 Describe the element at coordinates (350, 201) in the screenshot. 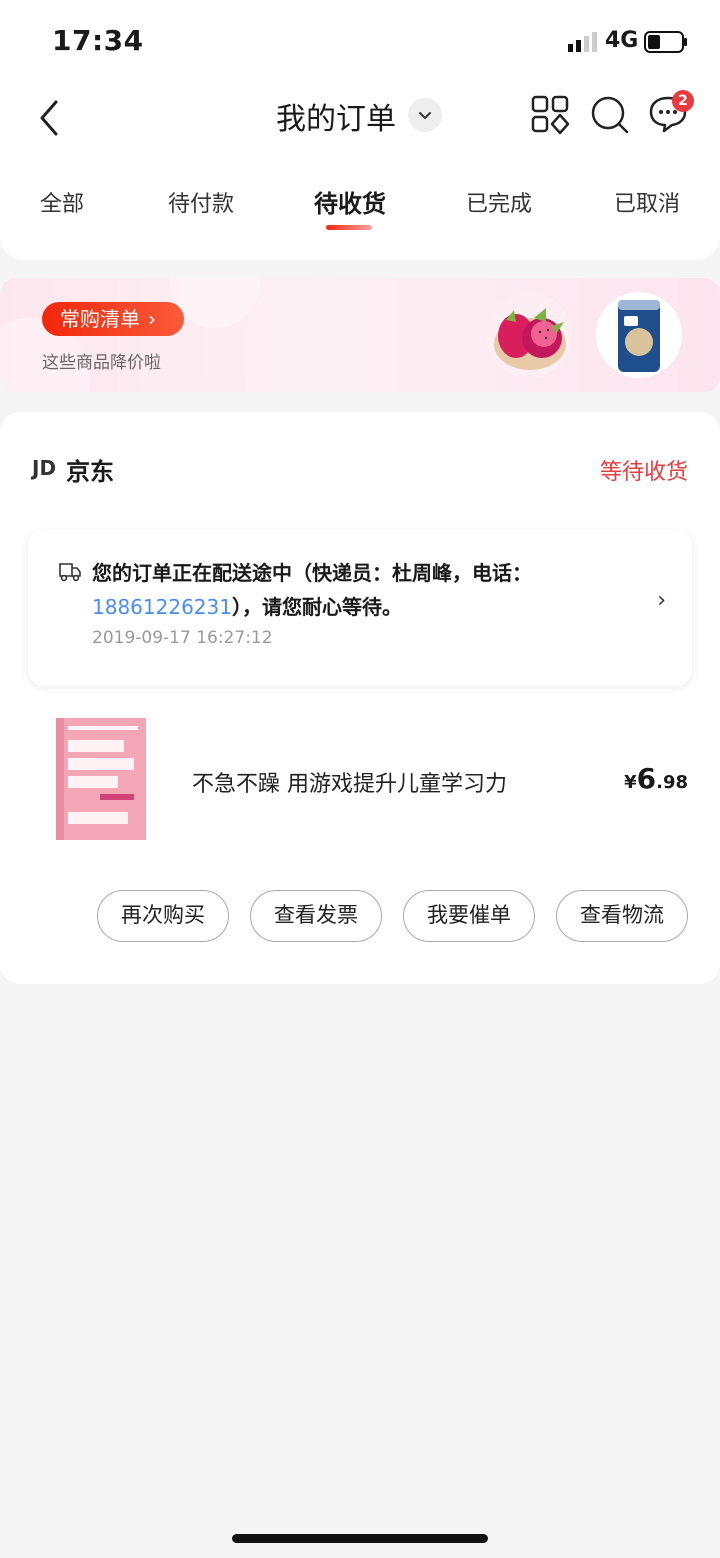

I see `tab-pending-receipt: 待收货` at that location.